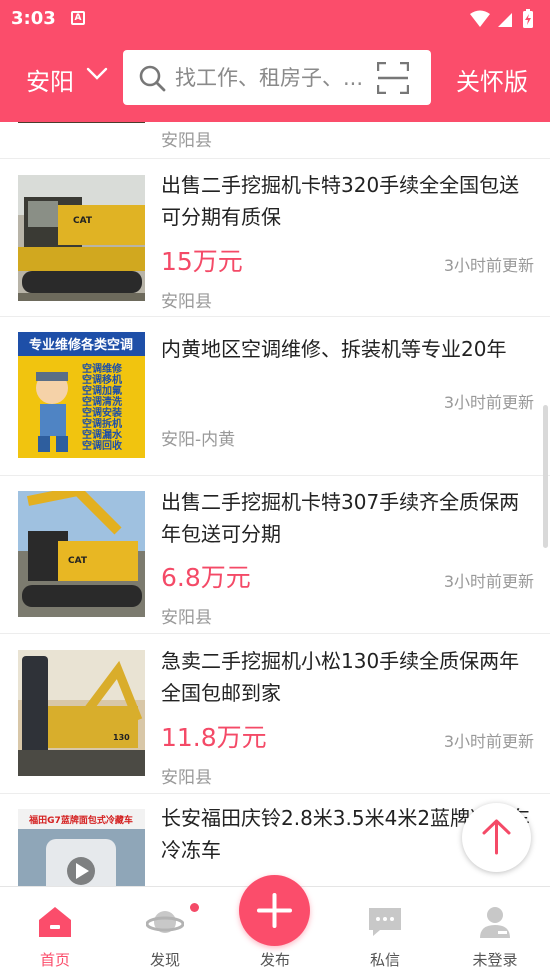 This screenshot has height=979, width=550. What do you see at coordinates (33, 18) in the screenshot?
I see `status-time: 3:03` at bounding box center [33, 18].